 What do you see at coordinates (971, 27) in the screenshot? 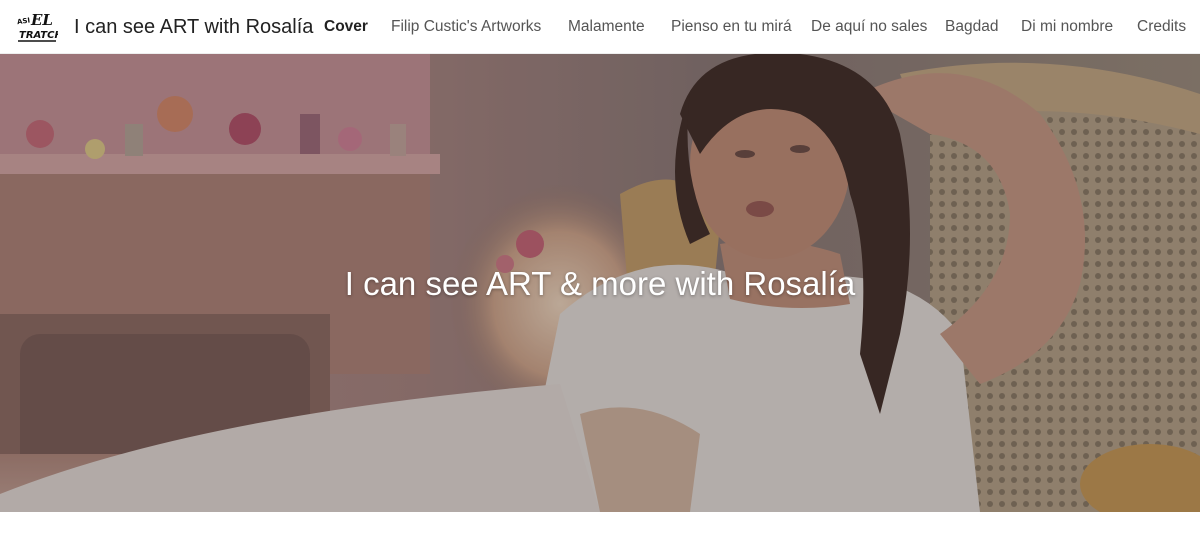
I see `nav-item-bagdad: Bagdad` at bounding box center [971, 27].